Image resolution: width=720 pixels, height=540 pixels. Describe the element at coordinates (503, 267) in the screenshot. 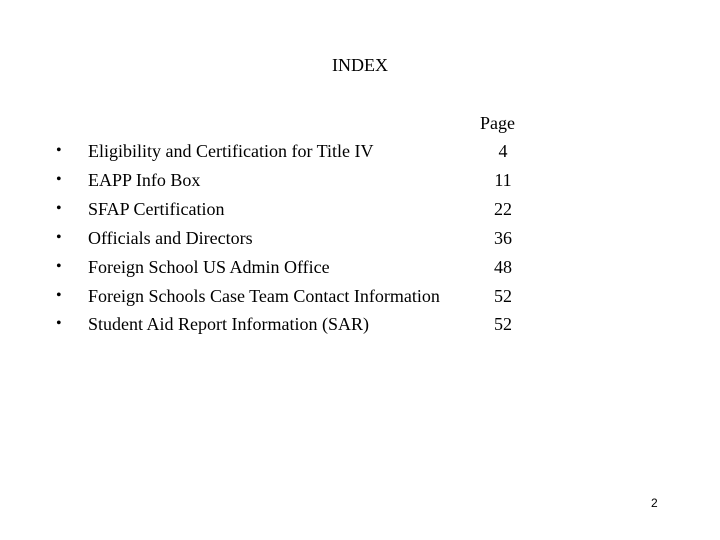

I see `entry-page-number: 48` at that location.